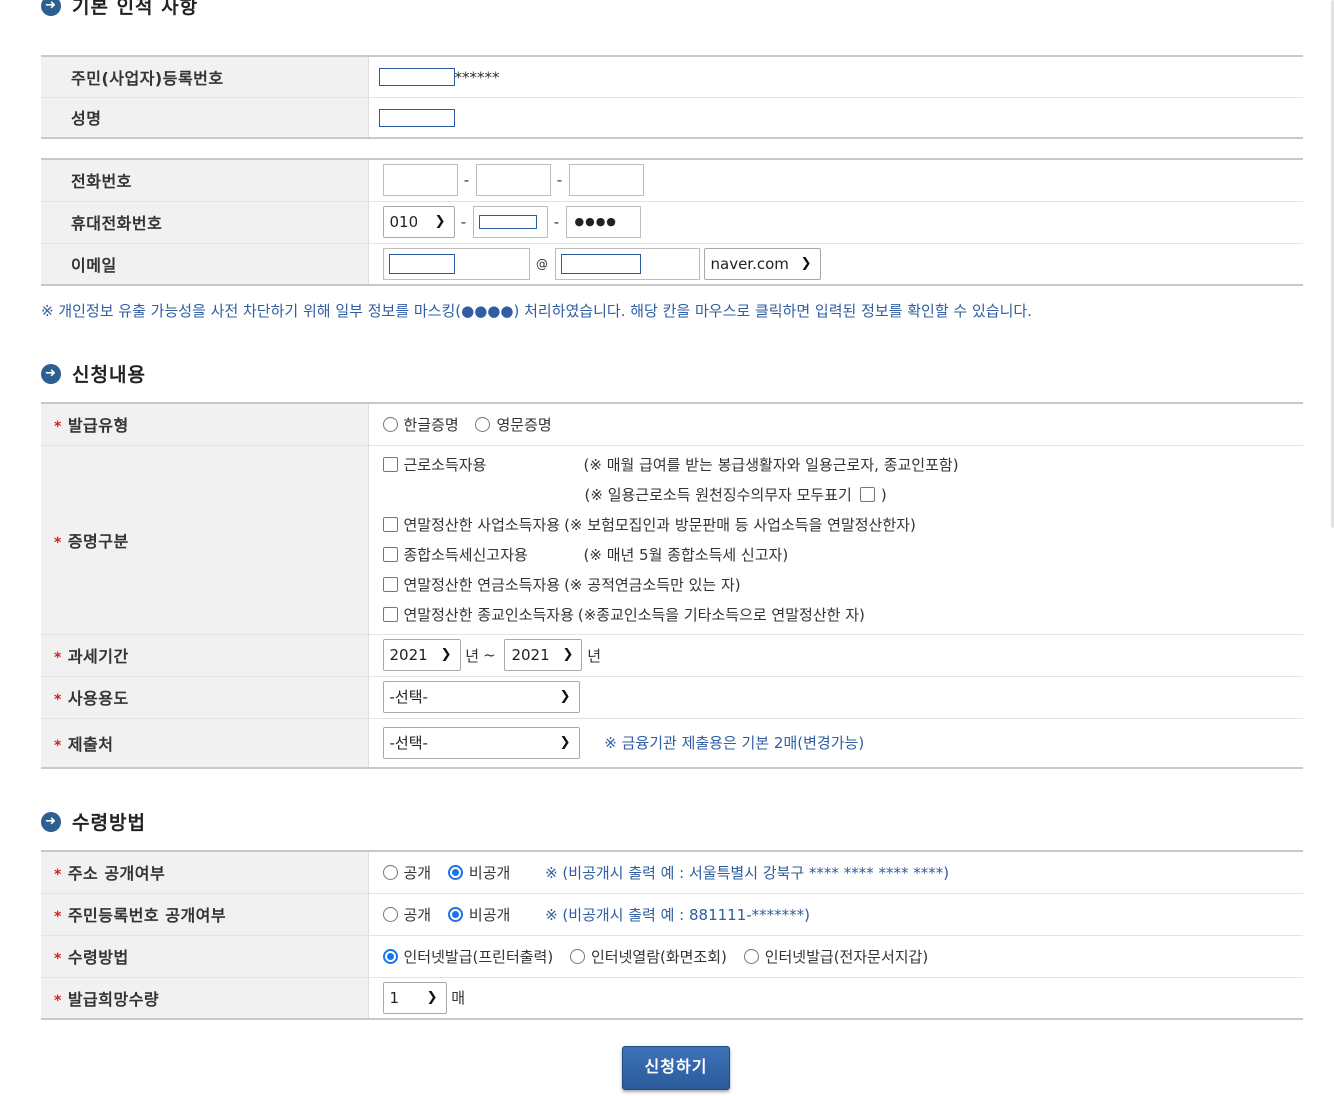 The height and width of the screenshot is (1096, 1334). I want to click on at-sign: @, so click(542, 263).